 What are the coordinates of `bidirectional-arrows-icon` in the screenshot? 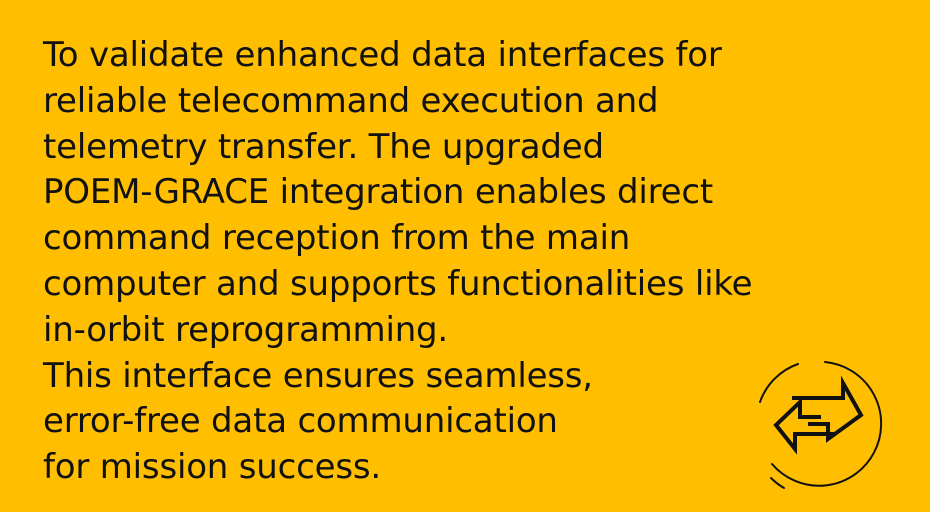 It's located at (819, 426).